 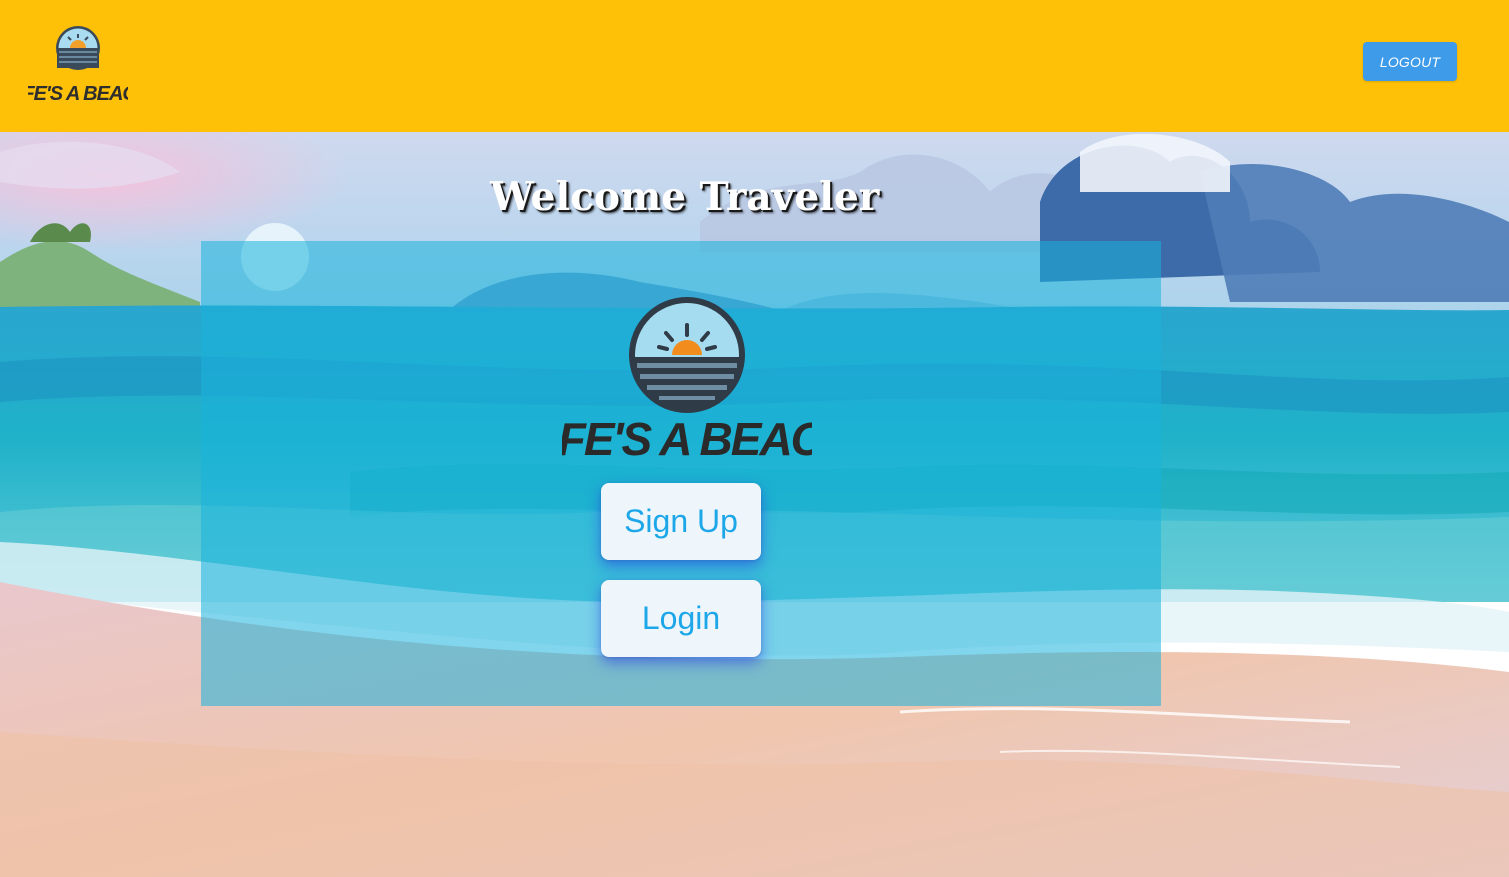 I want to click on card-logo: LIFE'S A BEACH, so click(x=689, y=381).